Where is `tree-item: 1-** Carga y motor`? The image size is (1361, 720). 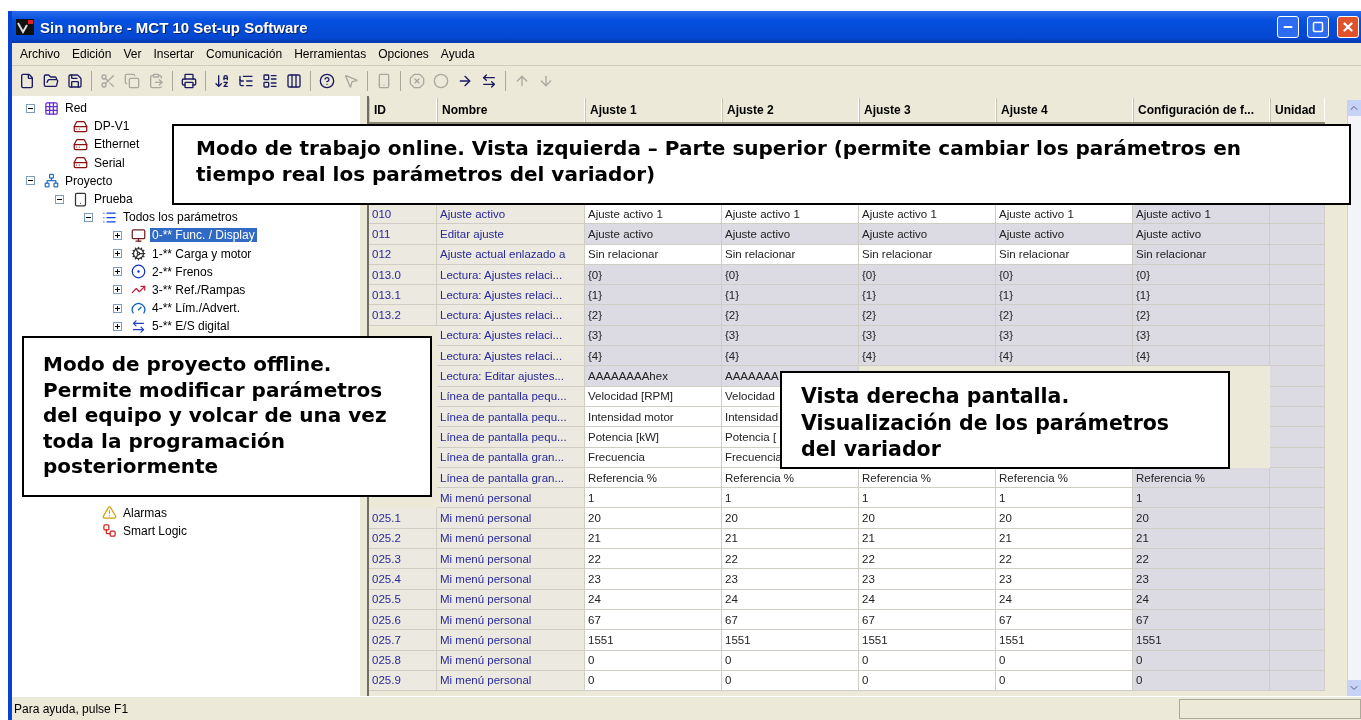 tree-item: 1-** Carga y motor is located at coordinates (202, 253).